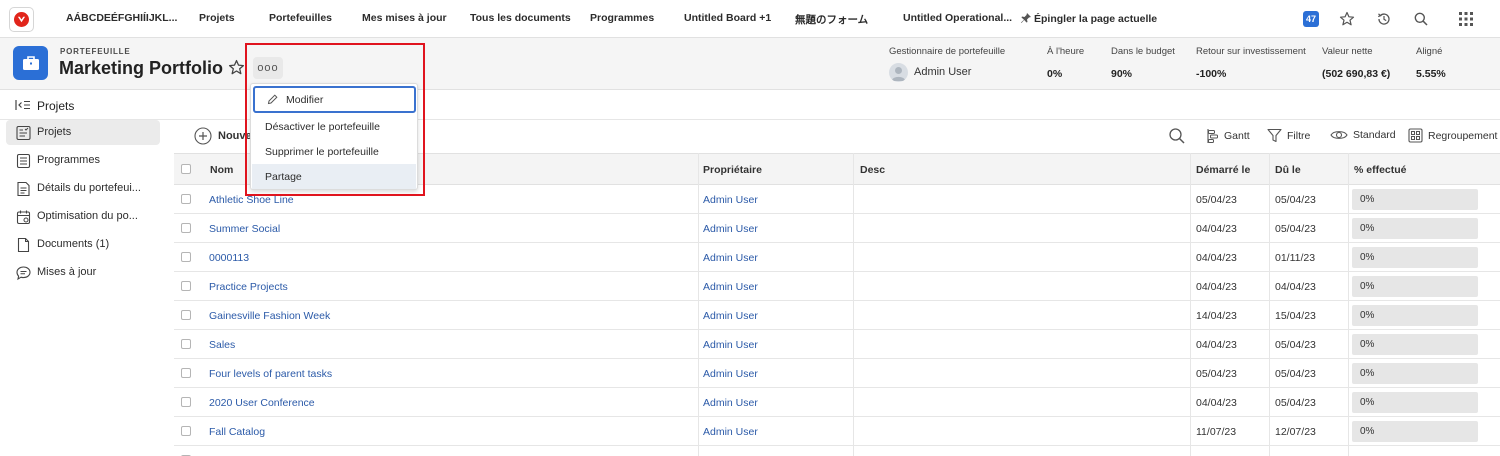 This screenshot has height=456, width=1500. I want to click on project-start-date: 11/07/23, so click(1216, 432).